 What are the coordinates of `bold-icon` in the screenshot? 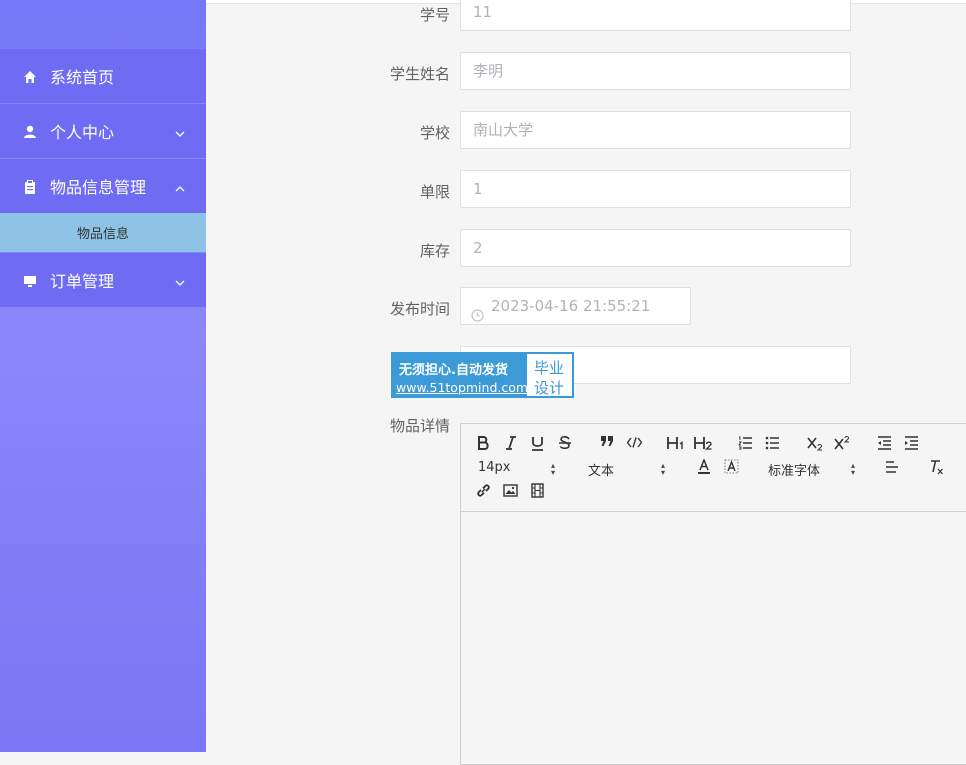 It's located at (483, 443).